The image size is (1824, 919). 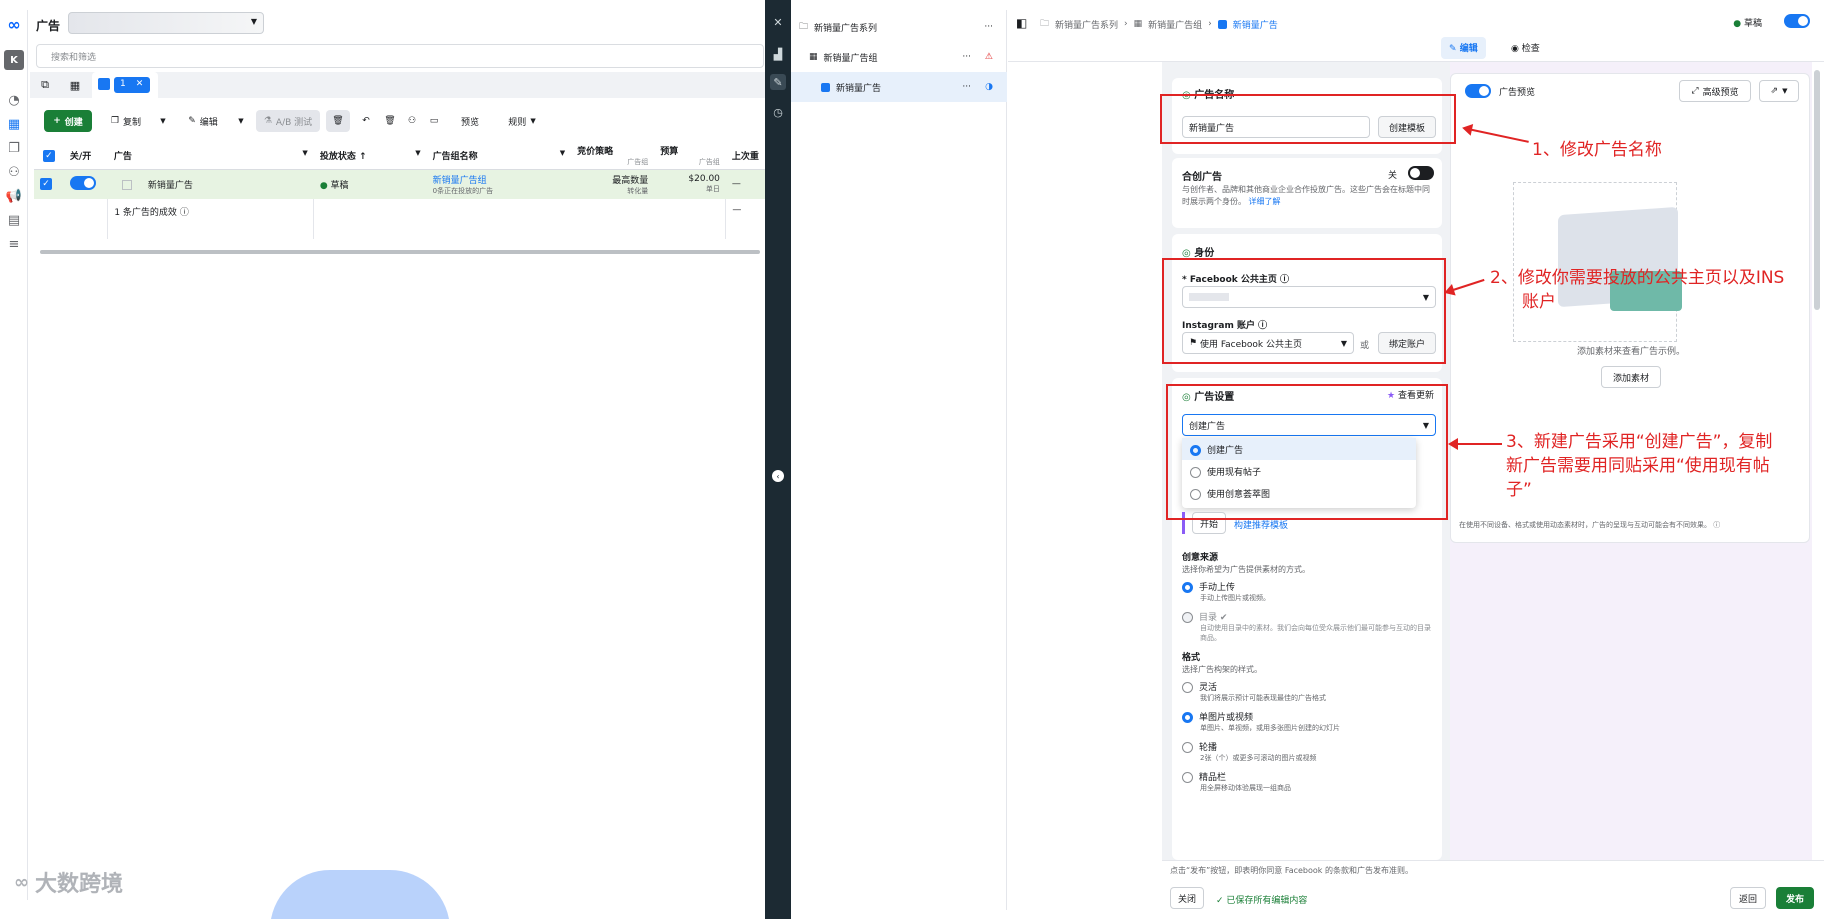 What do you see at coordinates (14, 172) in the screenshot?
I see `audience-icon: ⚇` at bounding box center [14, 172].